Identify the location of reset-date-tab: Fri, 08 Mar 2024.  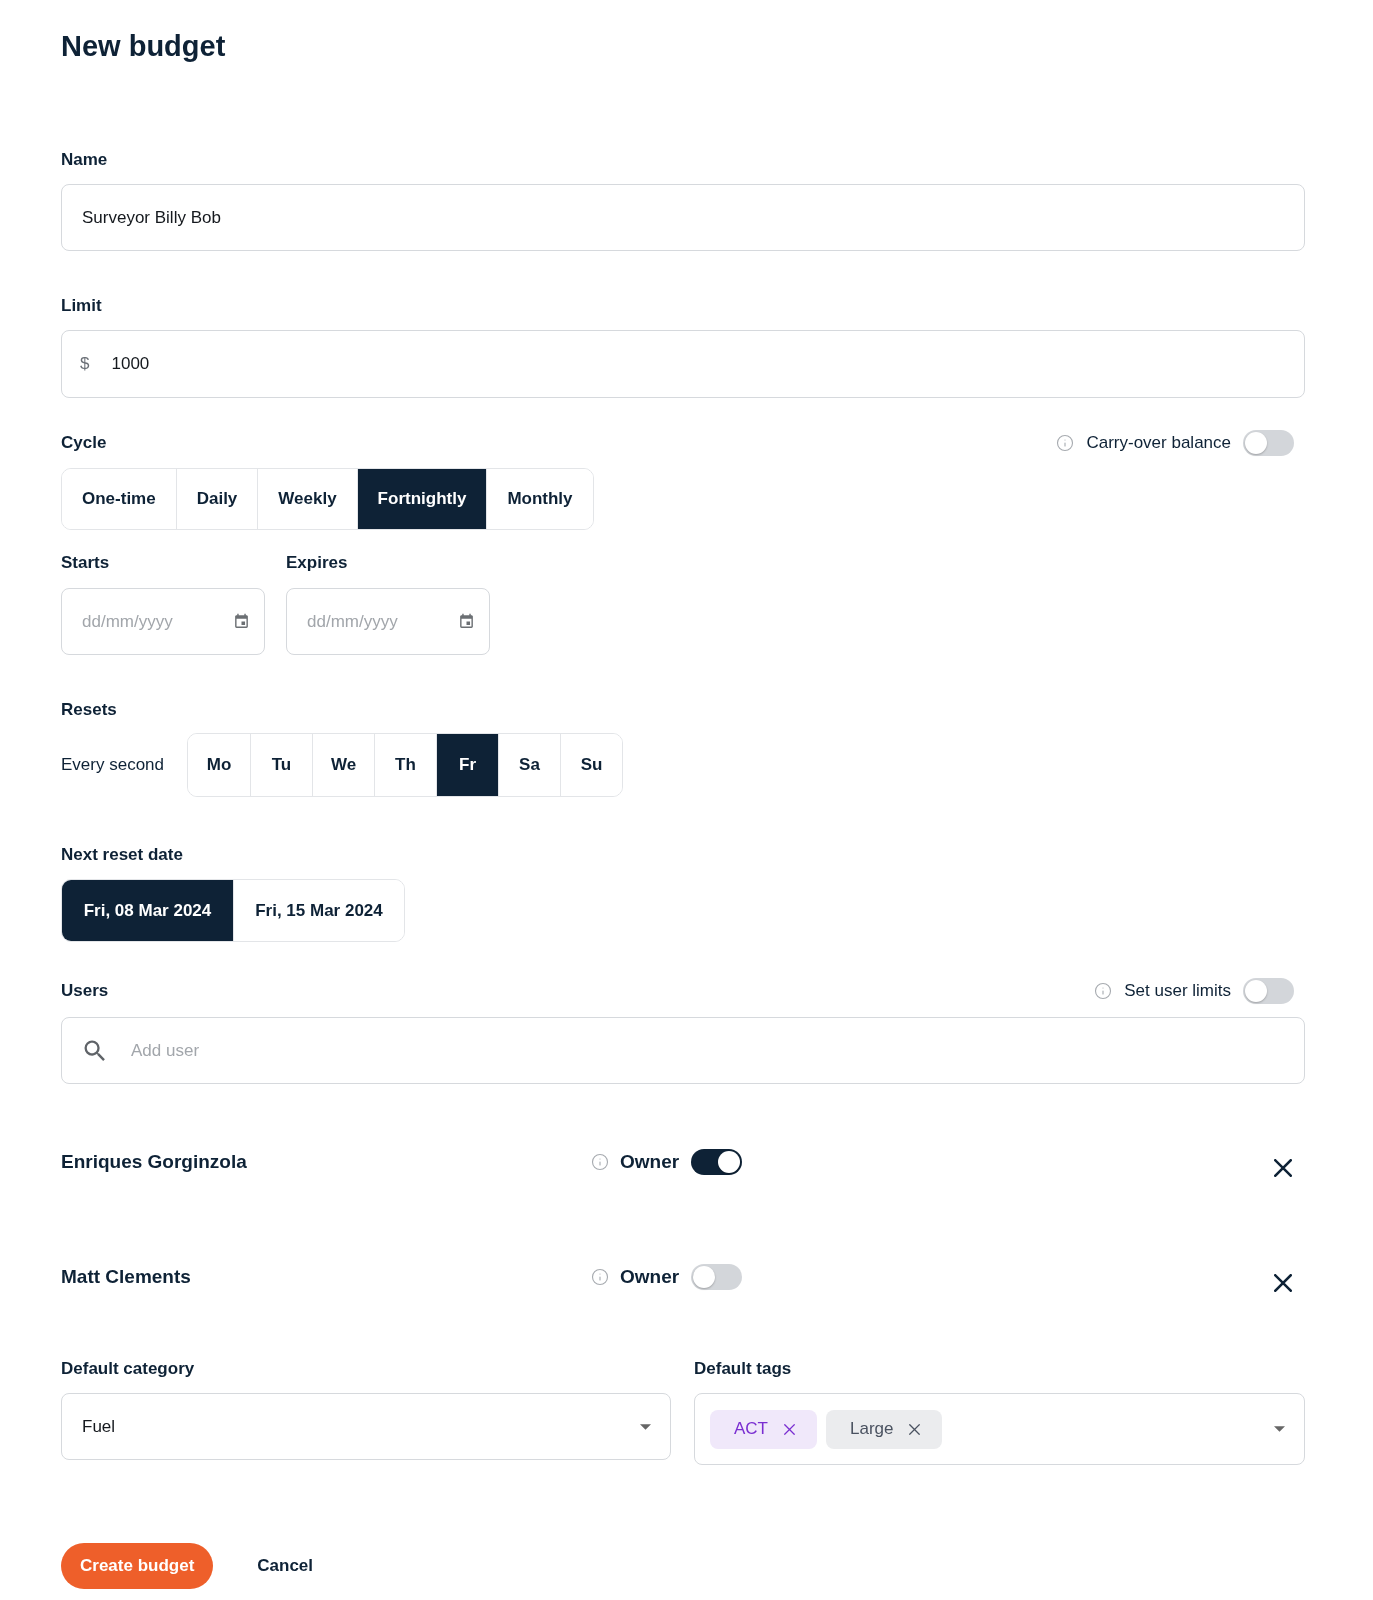
(147, 910).